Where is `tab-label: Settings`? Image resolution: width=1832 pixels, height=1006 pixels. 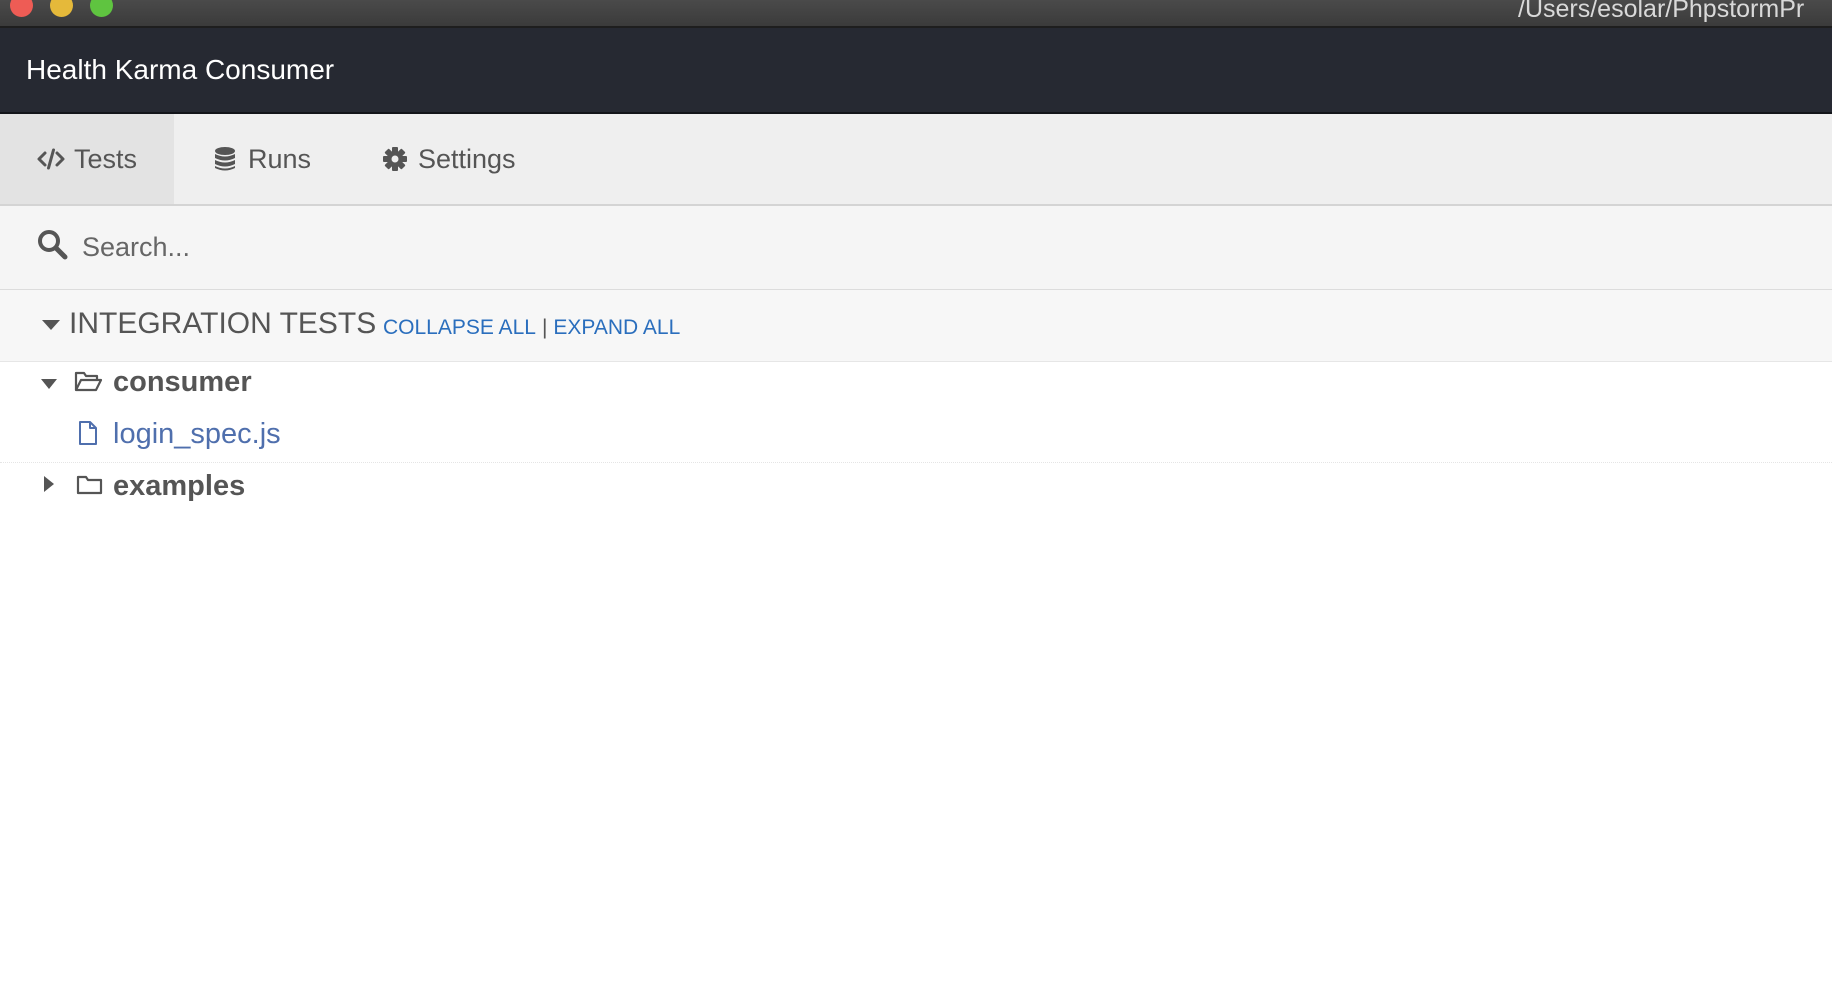 tab-label: Settings is located at coordinates (467, 158).